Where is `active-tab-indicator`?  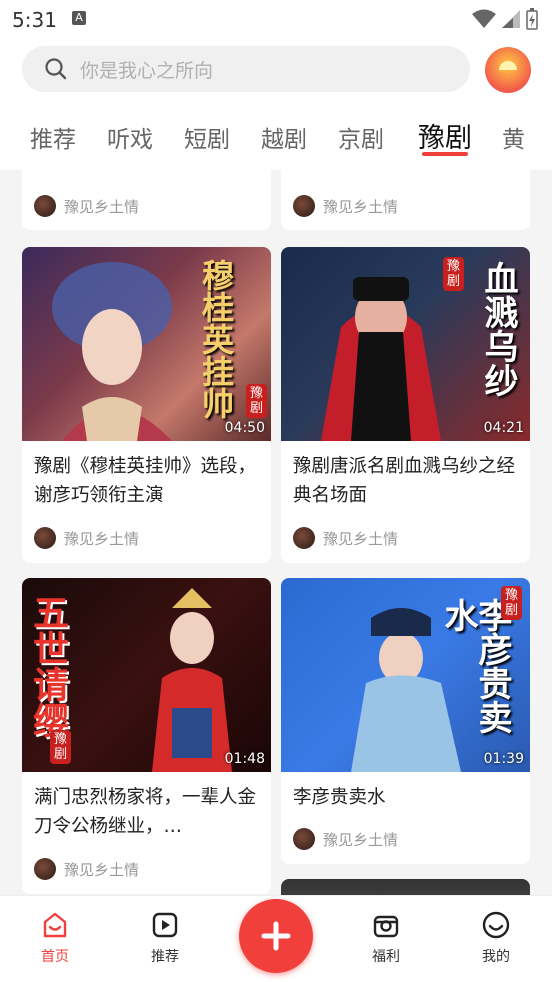 active-tab-indicator is located at coordinates (445, 154).